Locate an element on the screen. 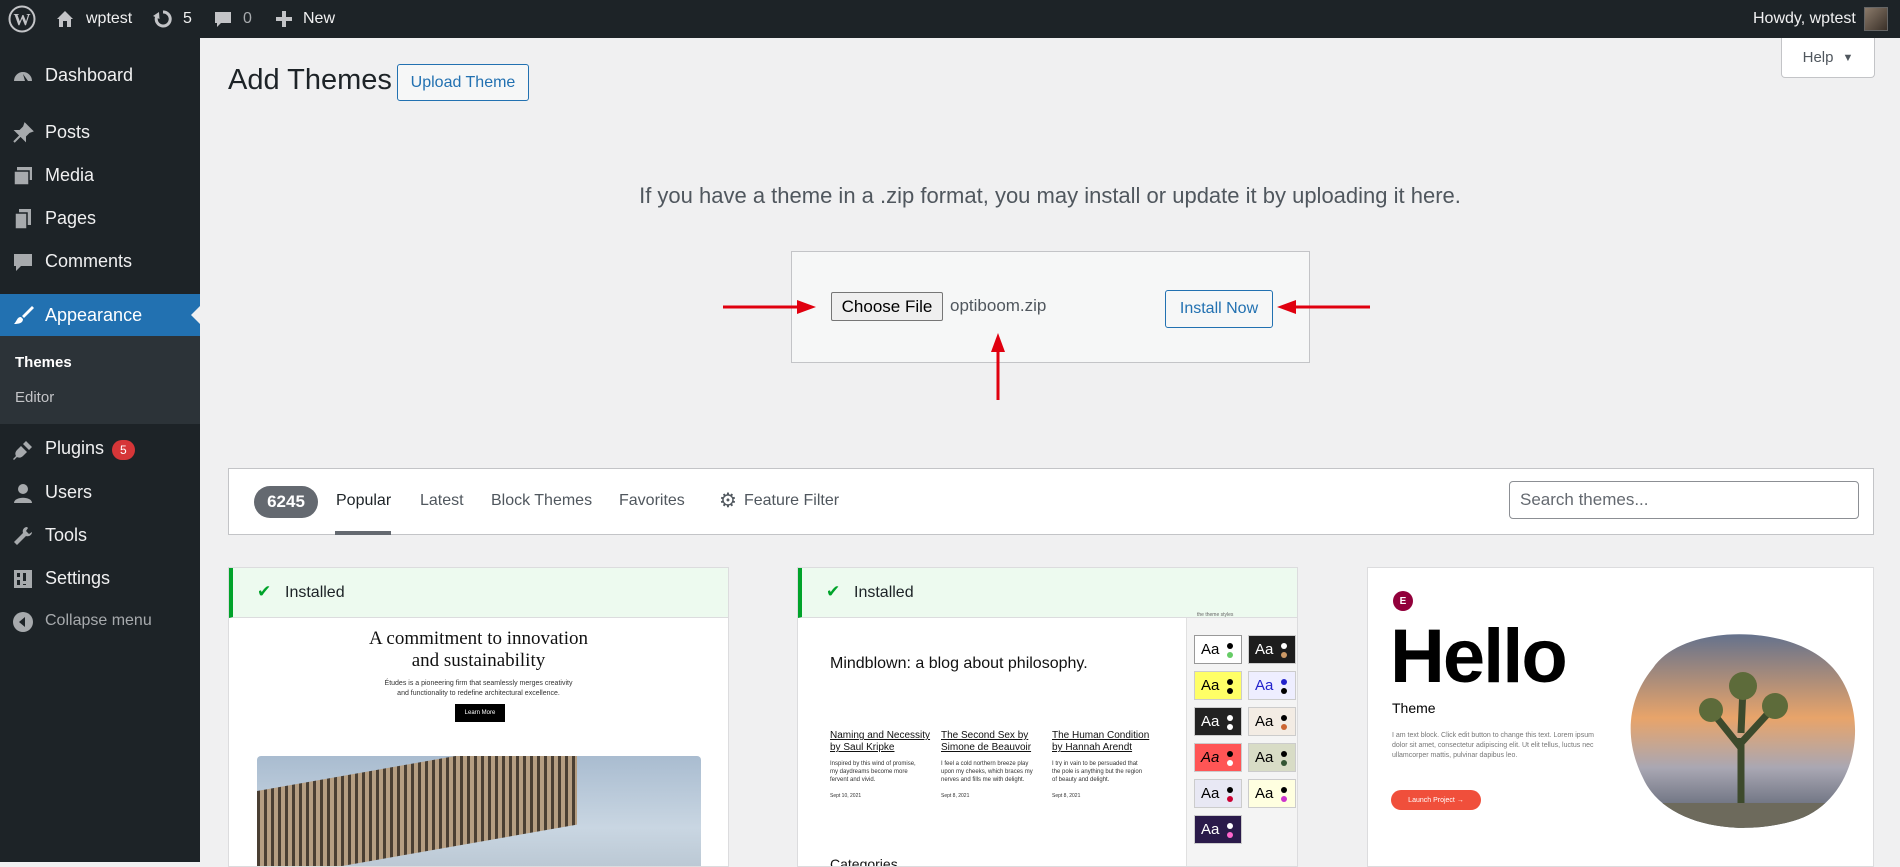 The width and height of the screenshot is (1900, 867). feature-filter-button: ⚙ Feature Filter is located at coordinates (779, 501).